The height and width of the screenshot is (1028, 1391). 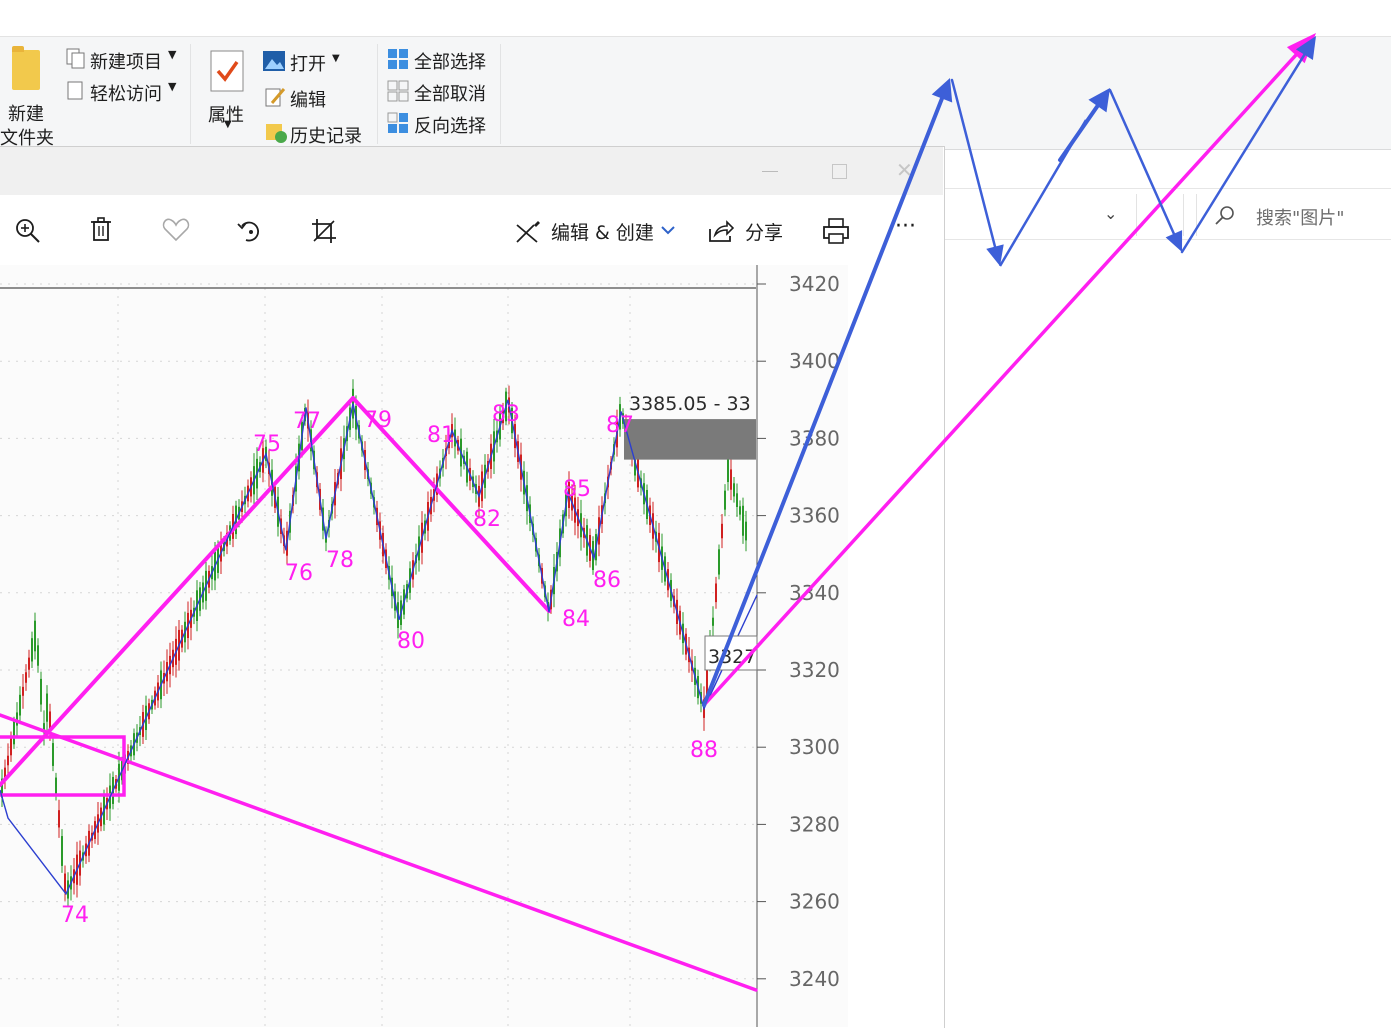 What do you see at coordinates (690, 439) in the screenshot?
I see `resistance-zone` at bounding box center [690, 439].